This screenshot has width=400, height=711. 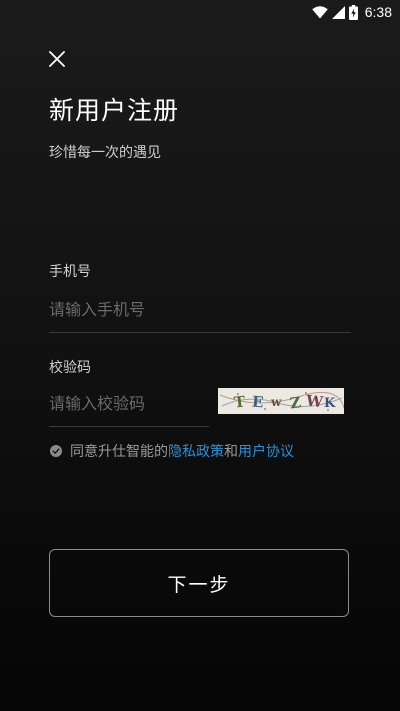 What do you see at coordinates (199, 309) in the screenshot?
I see `phone-input` at bounding box center [199, 309].